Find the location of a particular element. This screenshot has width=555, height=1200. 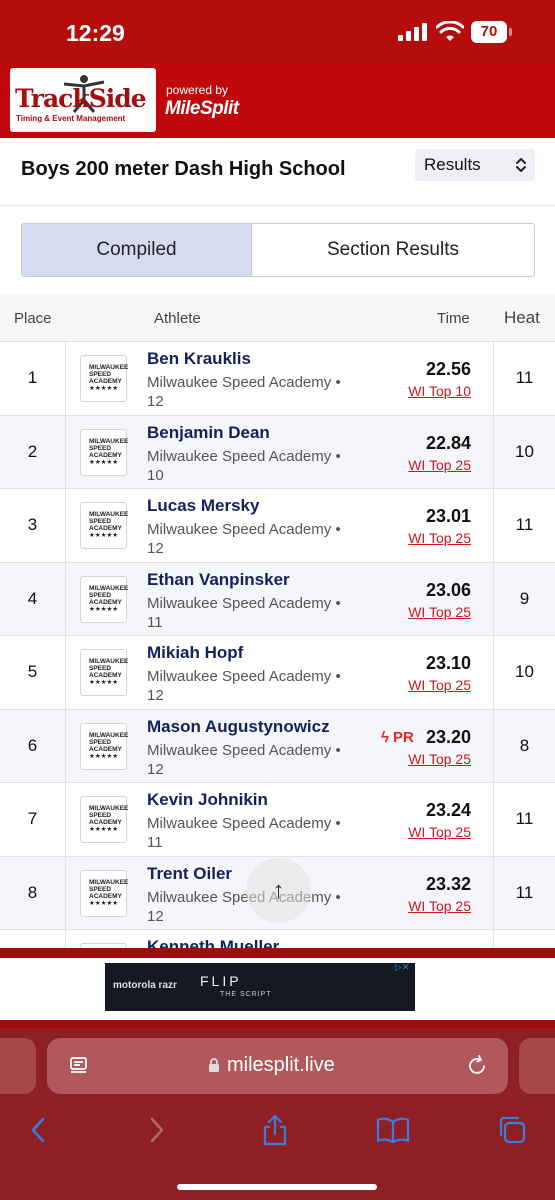

logo-wordmark: TrackSide is located at coordinates (81, 98).